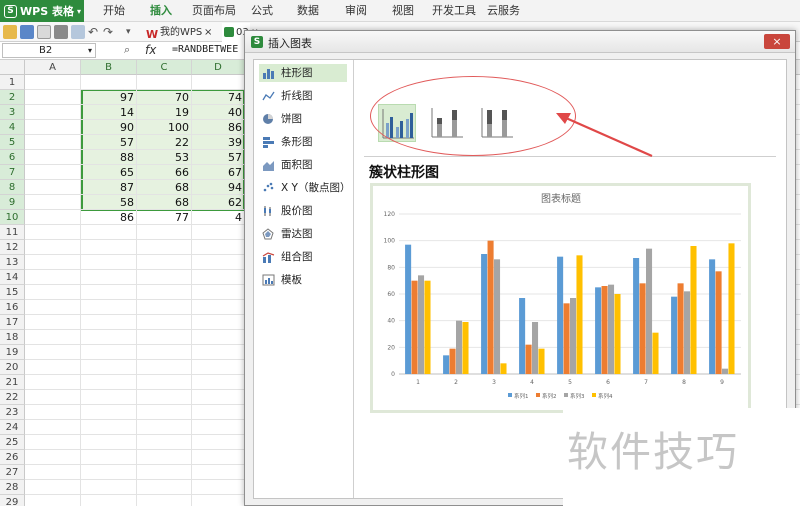 Image resolution: width=800 pixels, height=506 pixels. What do you see at coordinates (27, 32) in the screenshot?
I see `save-icon` at bounding box center [27, 32].